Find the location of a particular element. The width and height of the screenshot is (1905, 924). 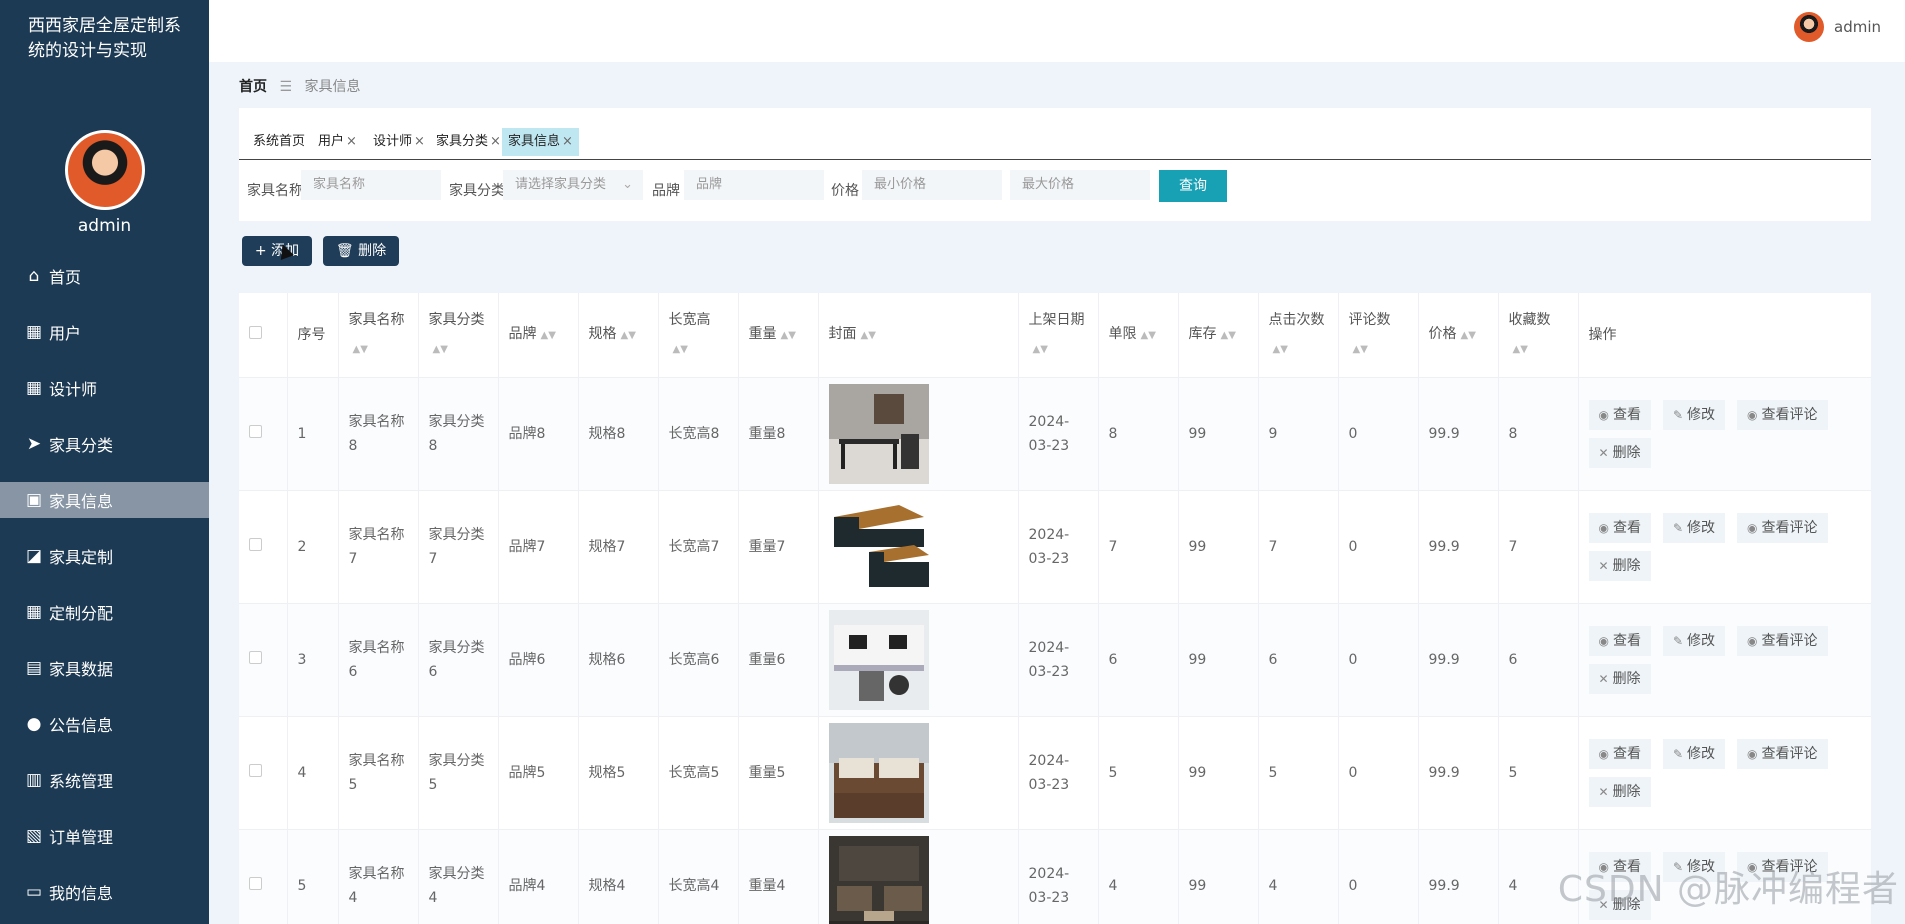

delete-label: 删除 is located at coordinates (1626, 565).